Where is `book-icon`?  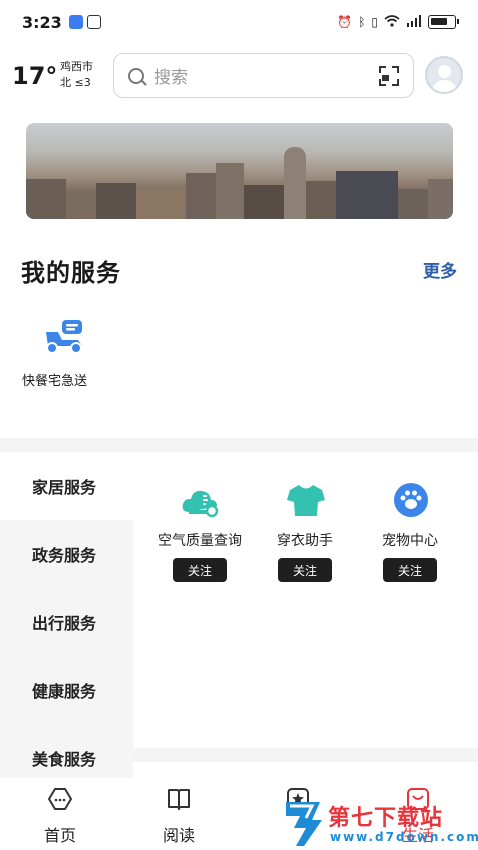 book-icon is located at coordinates (179, 799).